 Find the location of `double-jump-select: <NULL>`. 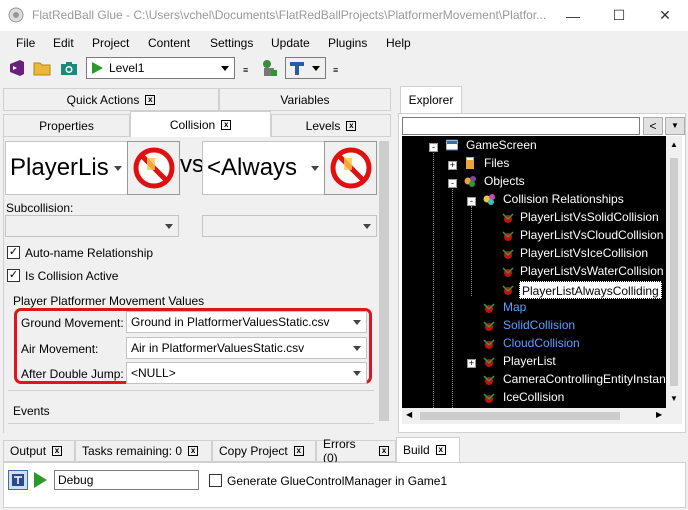

double-jump-select: <NULL> is located at coordinates (246, 373).